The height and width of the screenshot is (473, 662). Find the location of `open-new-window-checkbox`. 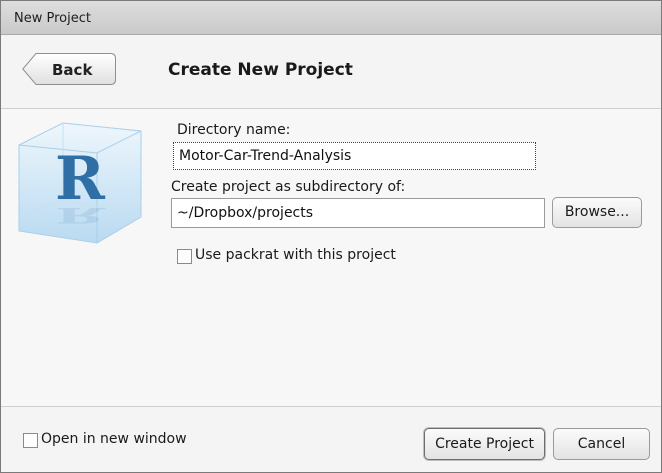

open-new-window-checkbox is located at coordinates (30, 440).